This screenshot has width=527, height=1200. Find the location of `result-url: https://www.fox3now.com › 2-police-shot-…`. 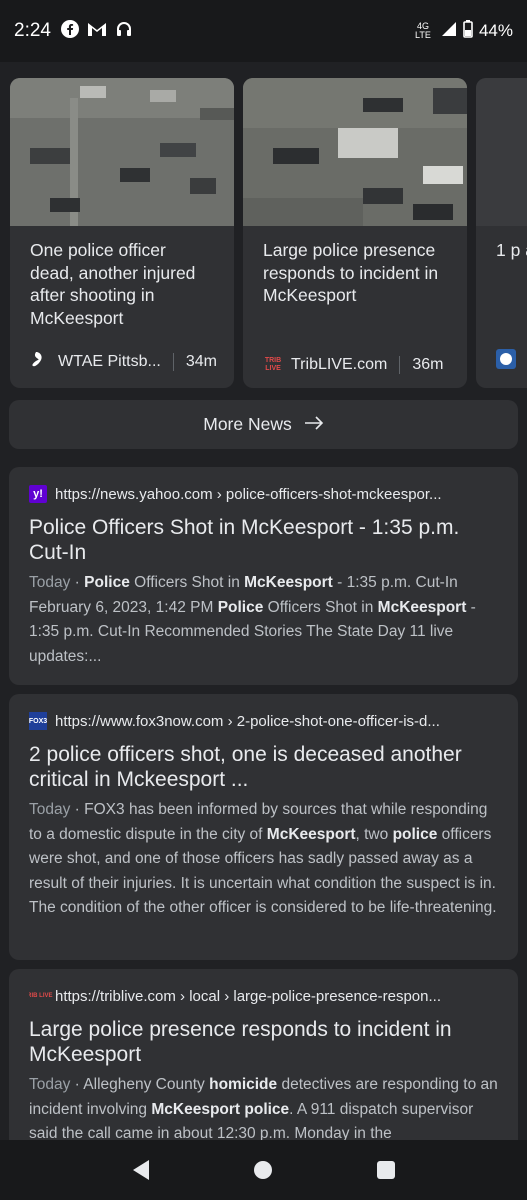

result-url: https://www.fox3now.com › 2-police-shot-… is located at coordinates (247, 721).